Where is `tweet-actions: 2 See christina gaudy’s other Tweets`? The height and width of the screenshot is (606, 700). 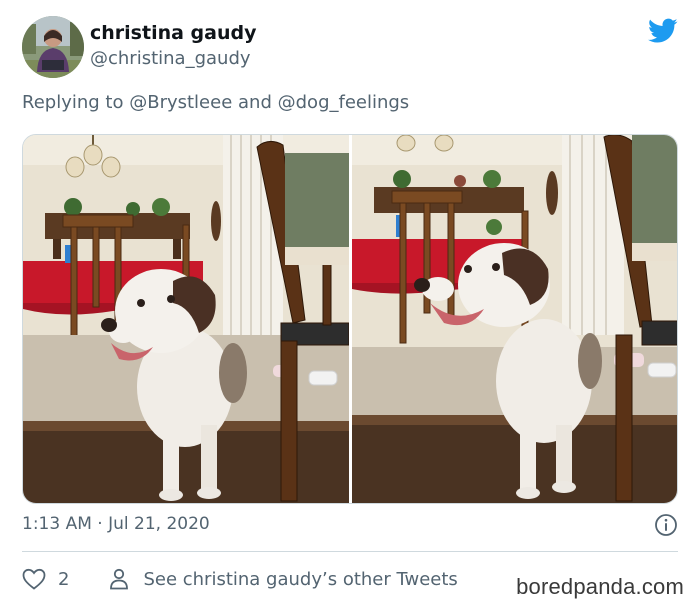
tweet-actions: 2 See christina gaudy’s other Tweets is located at coordinates (240, 579).